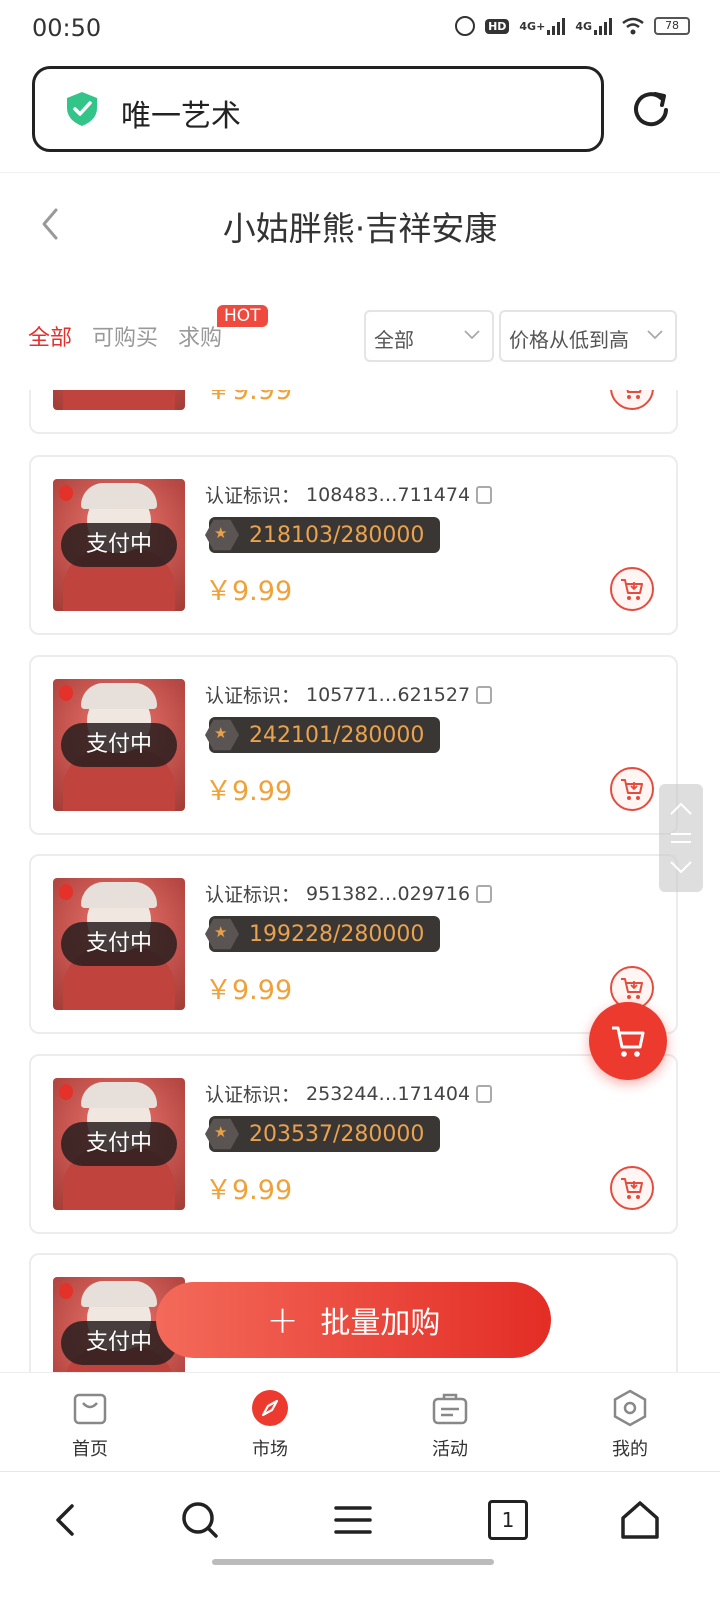  I want to click on product-thumbnail, so click(119, 400).